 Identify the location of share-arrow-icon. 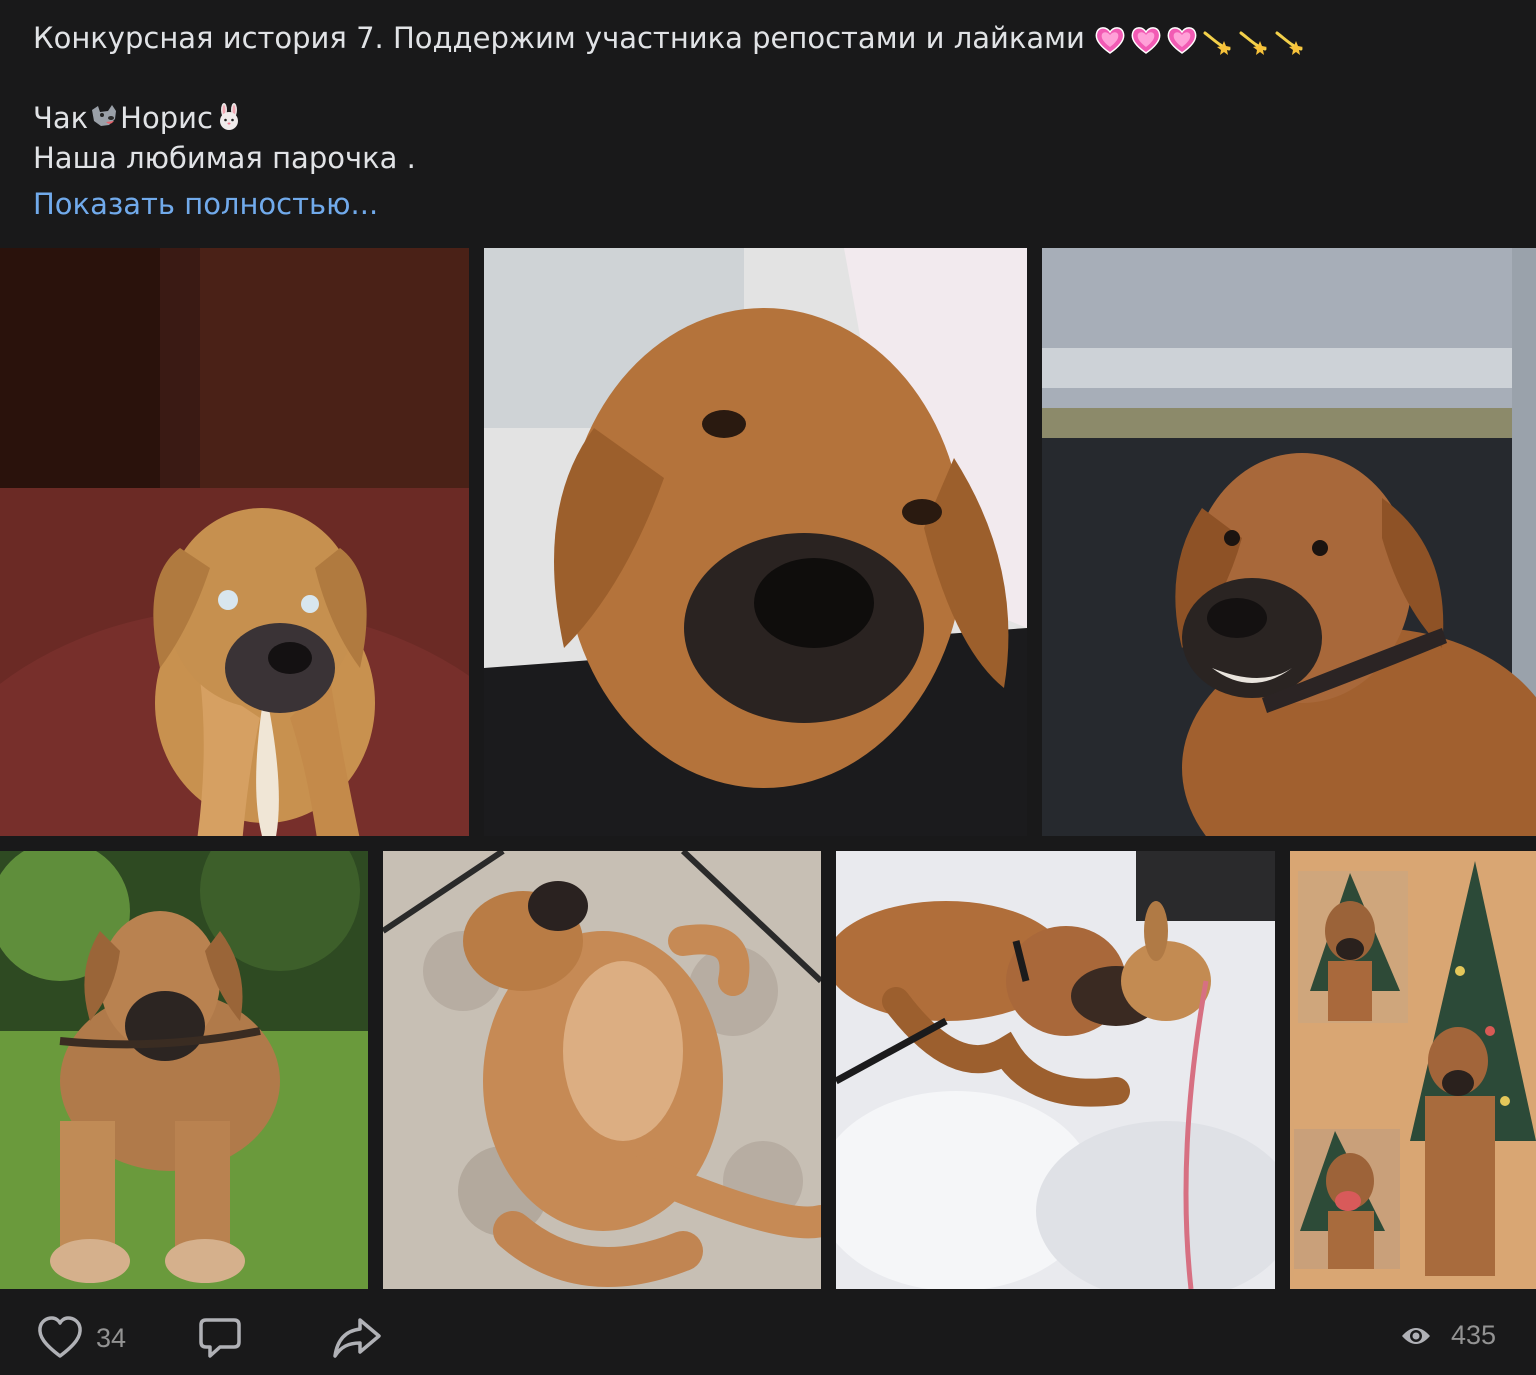
(357, 1338).